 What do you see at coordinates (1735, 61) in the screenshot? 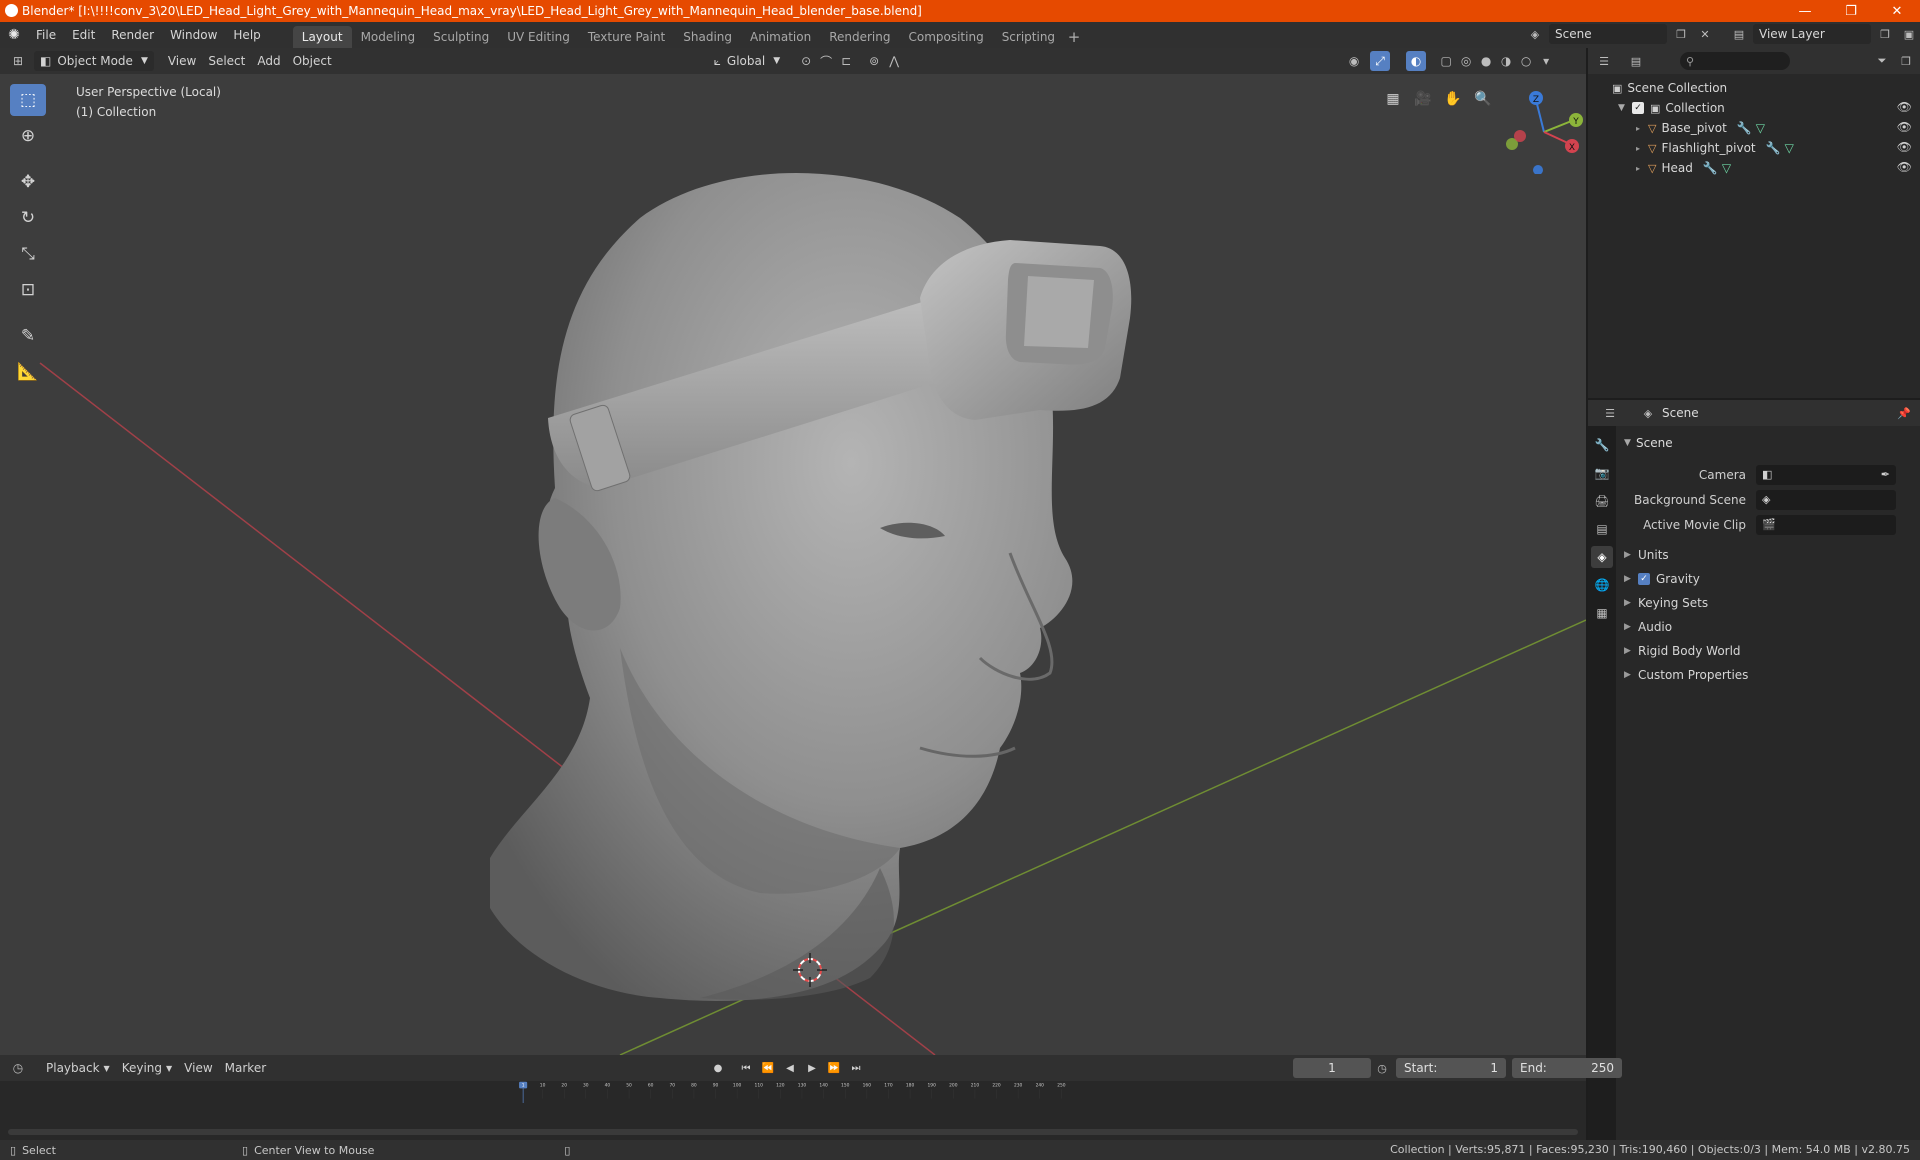
I see `outliner-search-input: ⚲` at bounding box center [1735, 61].